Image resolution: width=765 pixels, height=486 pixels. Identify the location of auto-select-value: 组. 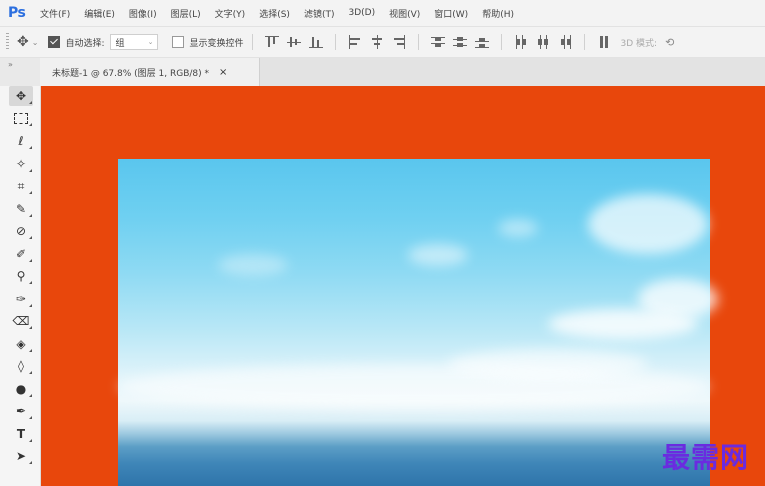
(120, 43).